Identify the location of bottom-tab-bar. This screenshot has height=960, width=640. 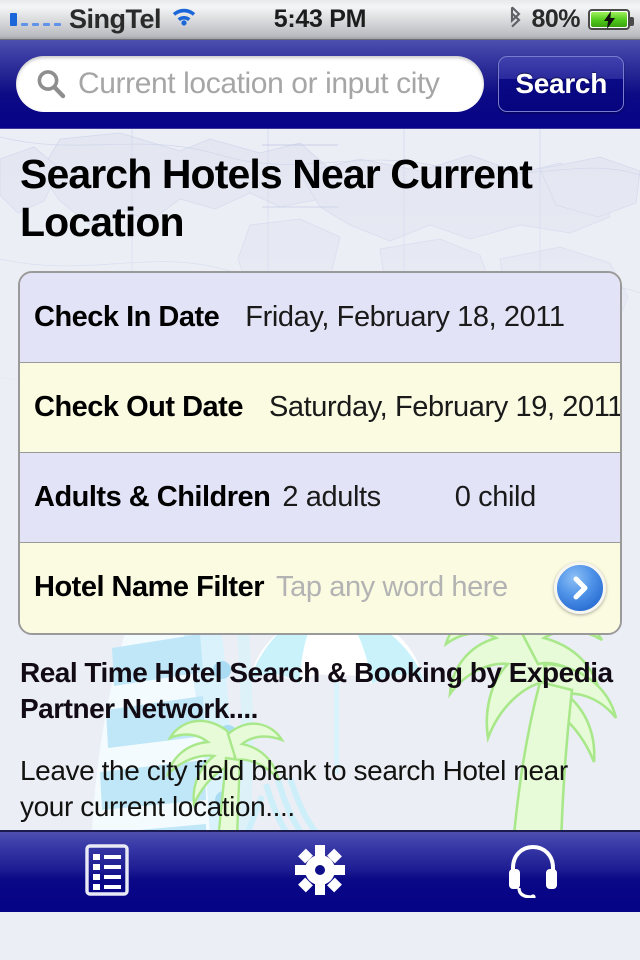
(320, 871).